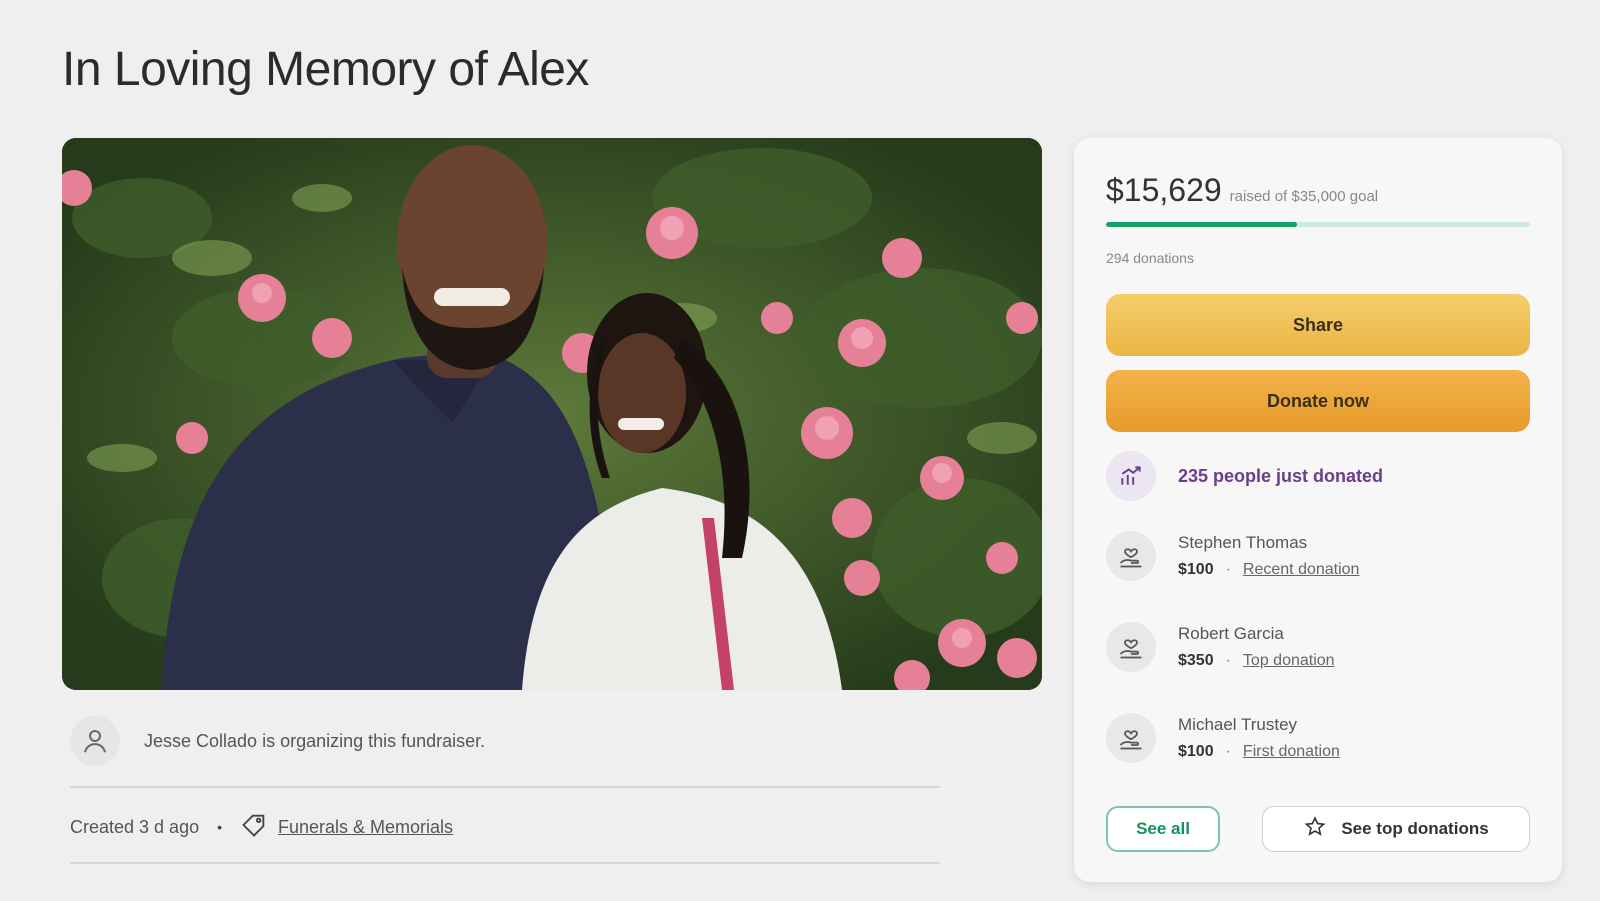  I want to click on star-icon, so click(1315, 829).